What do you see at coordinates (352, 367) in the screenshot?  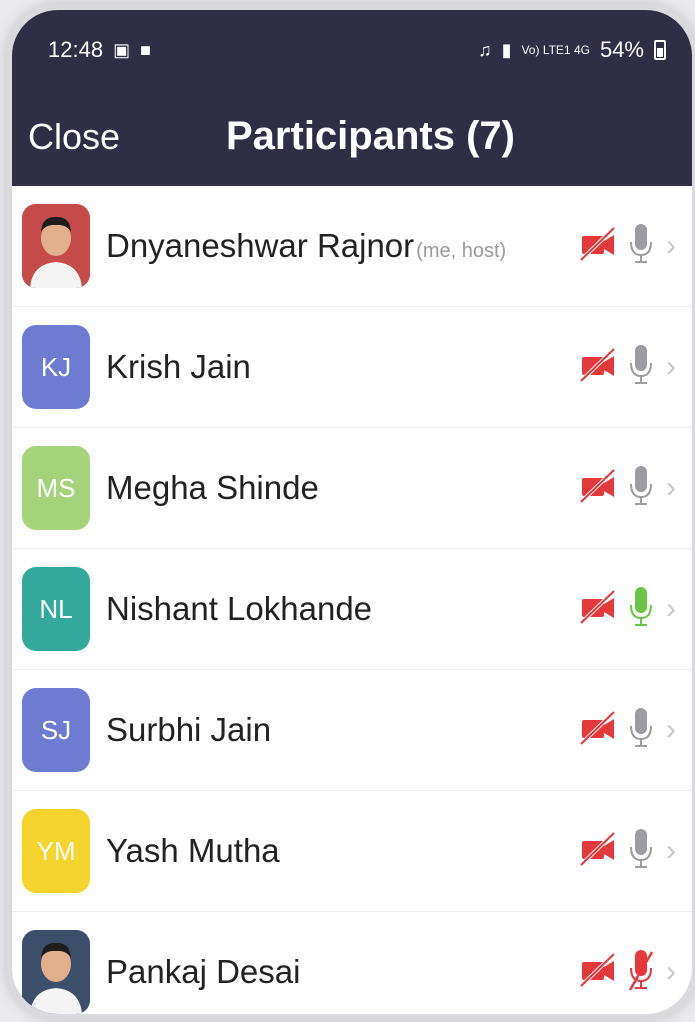 I see `participant-row: KJ Krish Jain ›` at bounding box center [352, 367].